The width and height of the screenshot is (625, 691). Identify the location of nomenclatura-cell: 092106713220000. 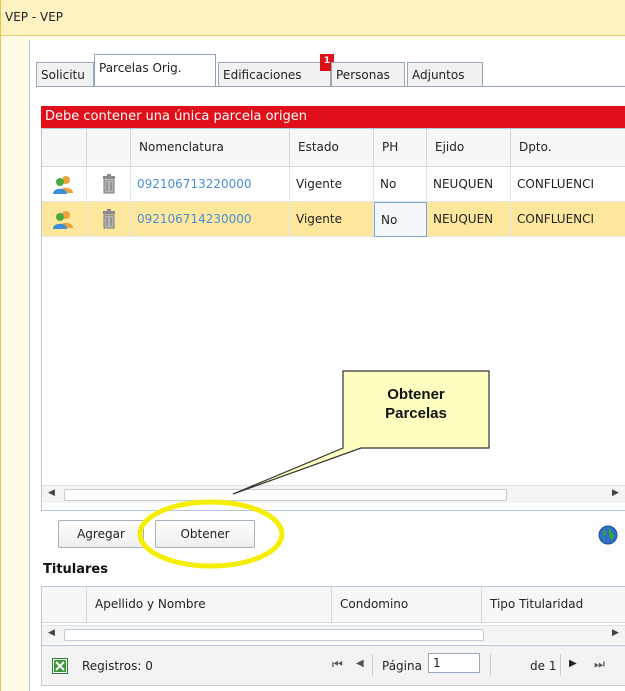
(210, 184).